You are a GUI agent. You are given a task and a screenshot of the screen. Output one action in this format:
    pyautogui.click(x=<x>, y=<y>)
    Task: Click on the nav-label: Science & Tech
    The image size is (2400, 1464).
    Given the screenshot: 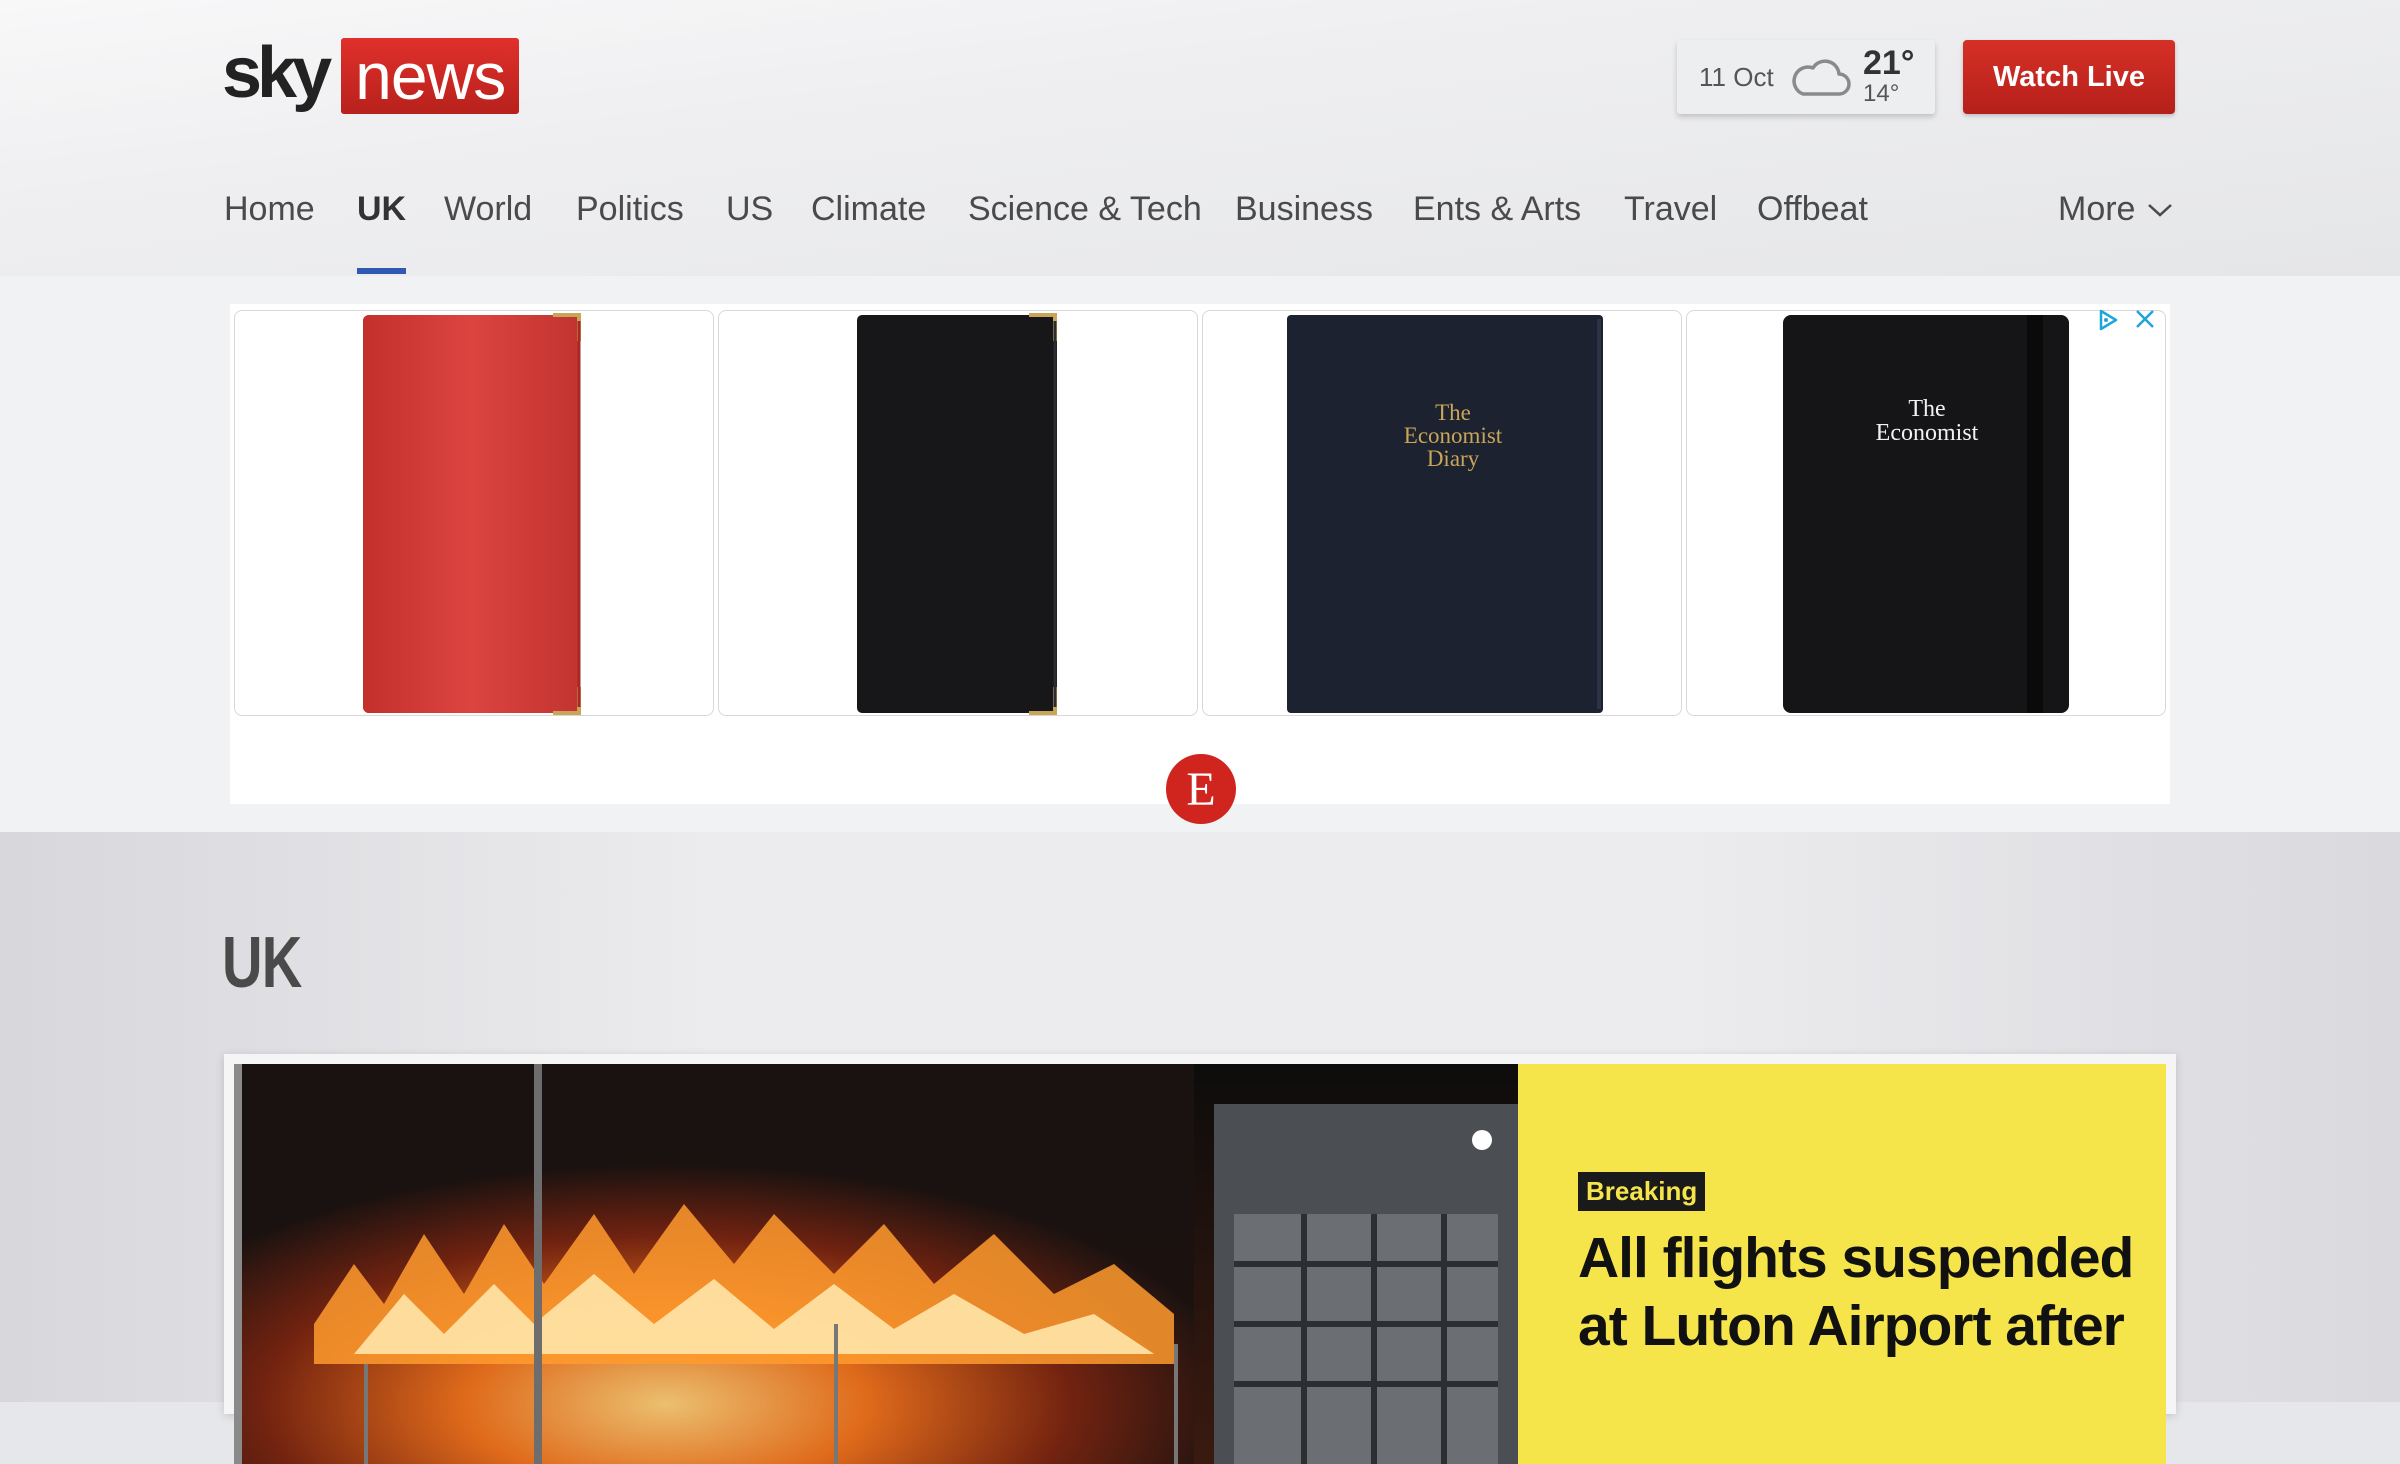 What is the action you would take?
    pyautogui.click(x=1085, y=209)
    